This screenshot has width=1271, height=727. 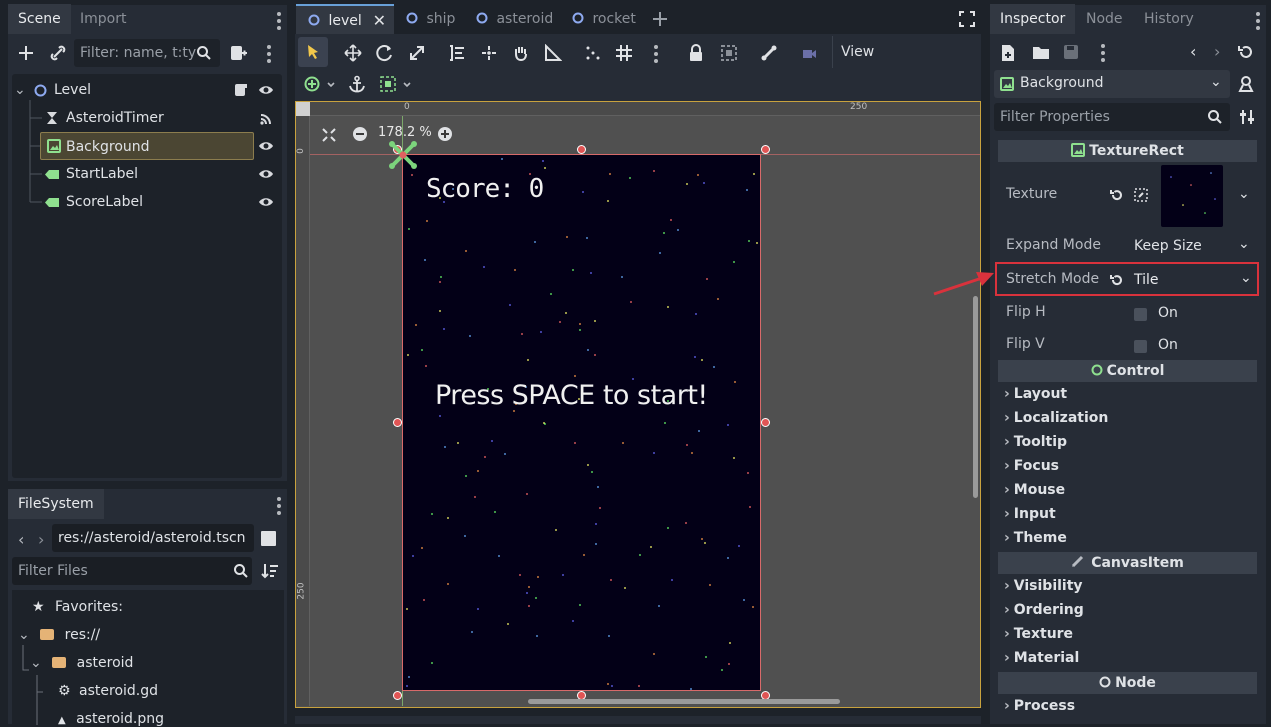 I want to click on group-layout: Layout, so click(x=1035, y=394).